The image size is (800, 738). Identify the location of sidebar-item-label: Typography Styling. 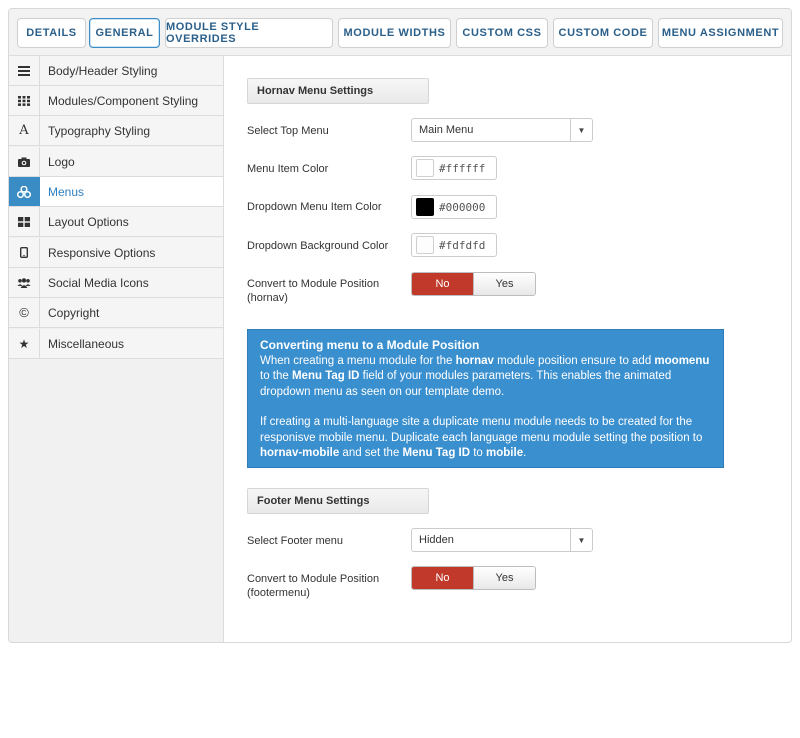
(99, 130).